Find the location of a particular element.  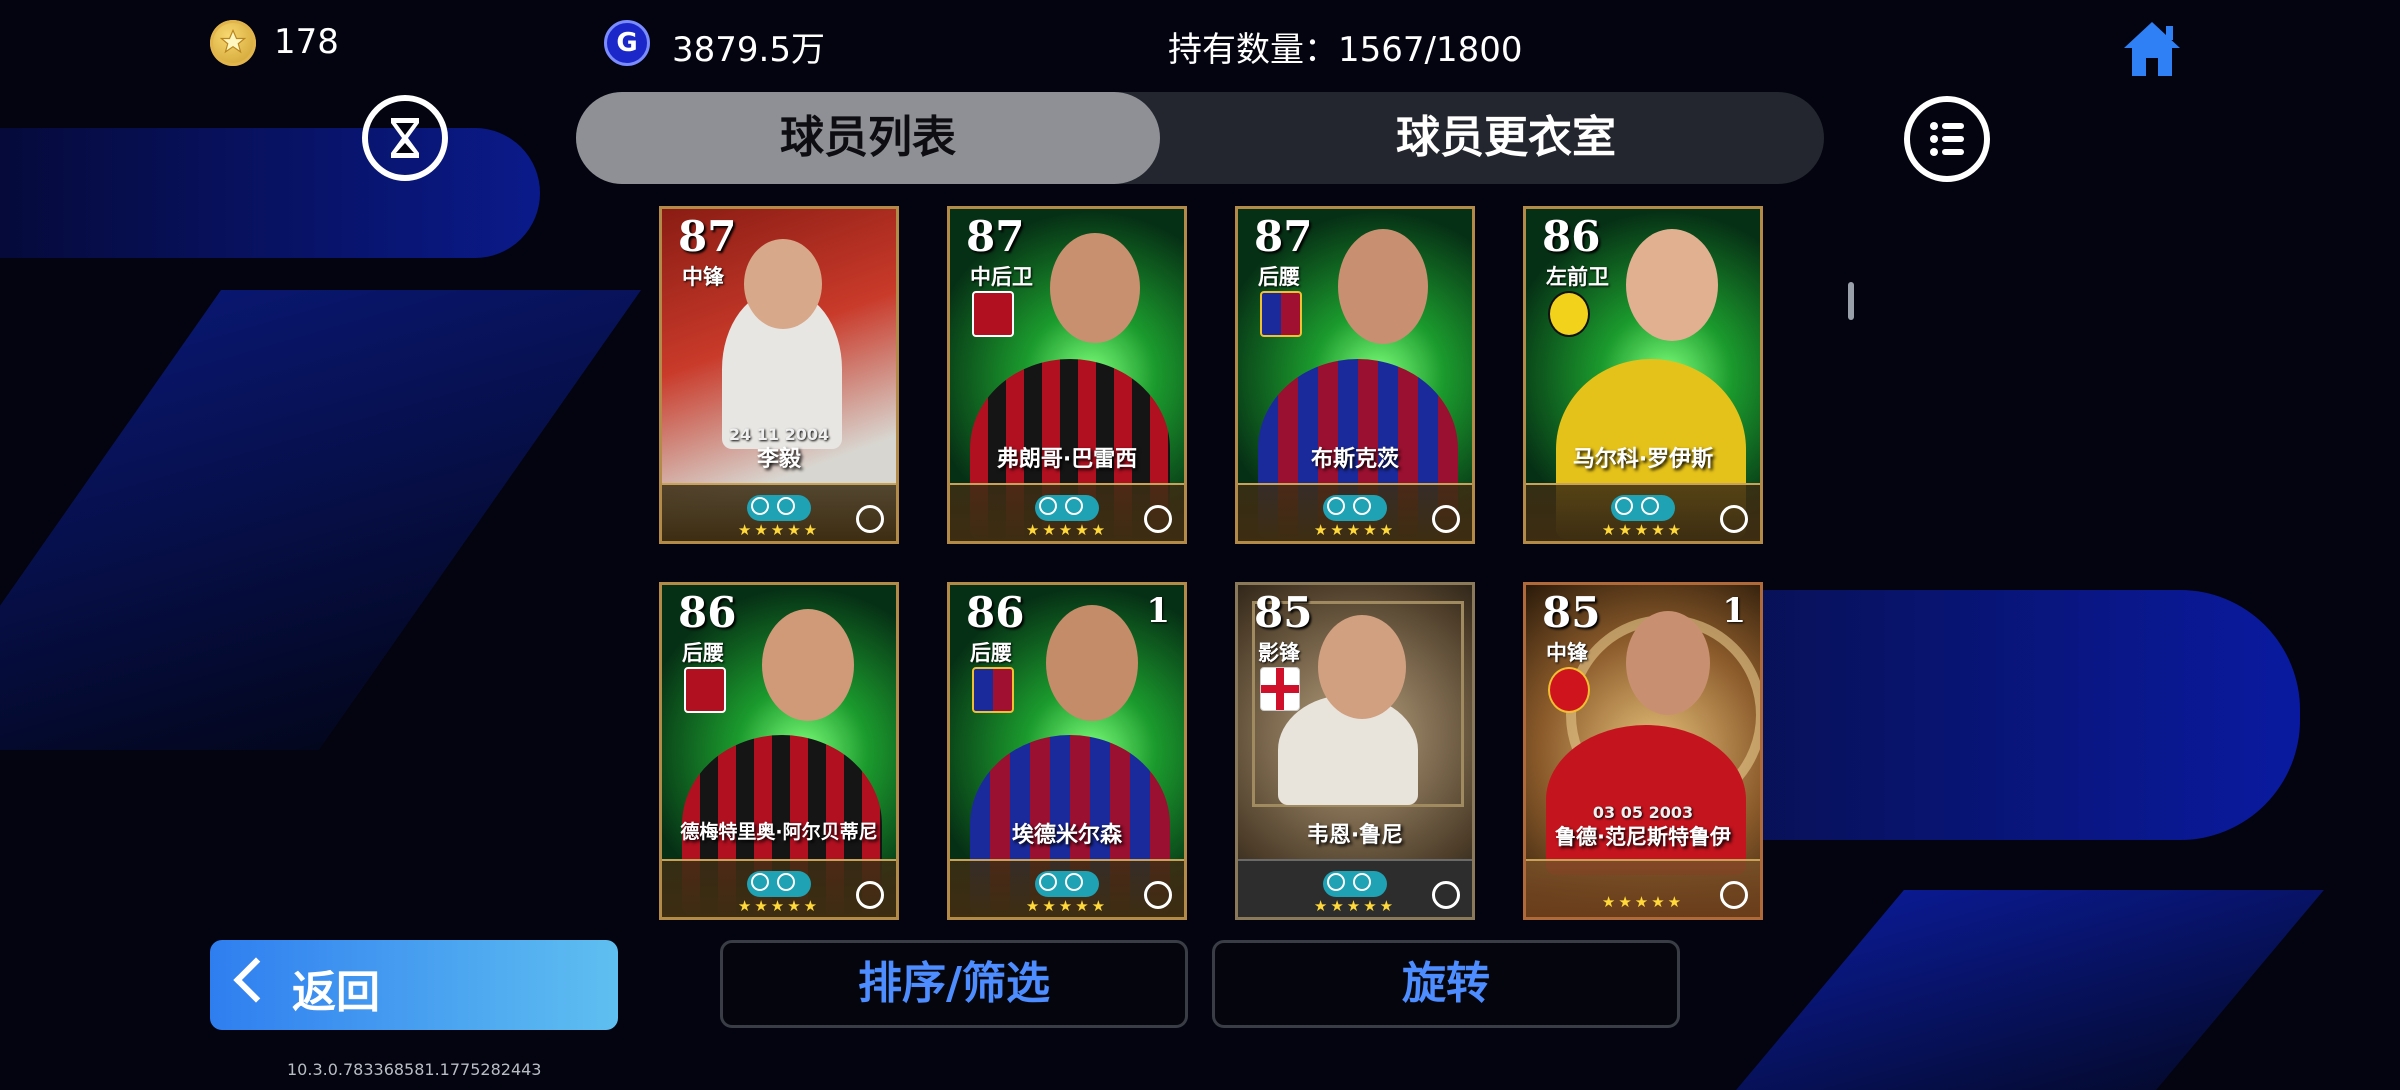

player-card: 87 后腰 布斯克茨 ★★★★★ is located at coordinates (1355, 375).